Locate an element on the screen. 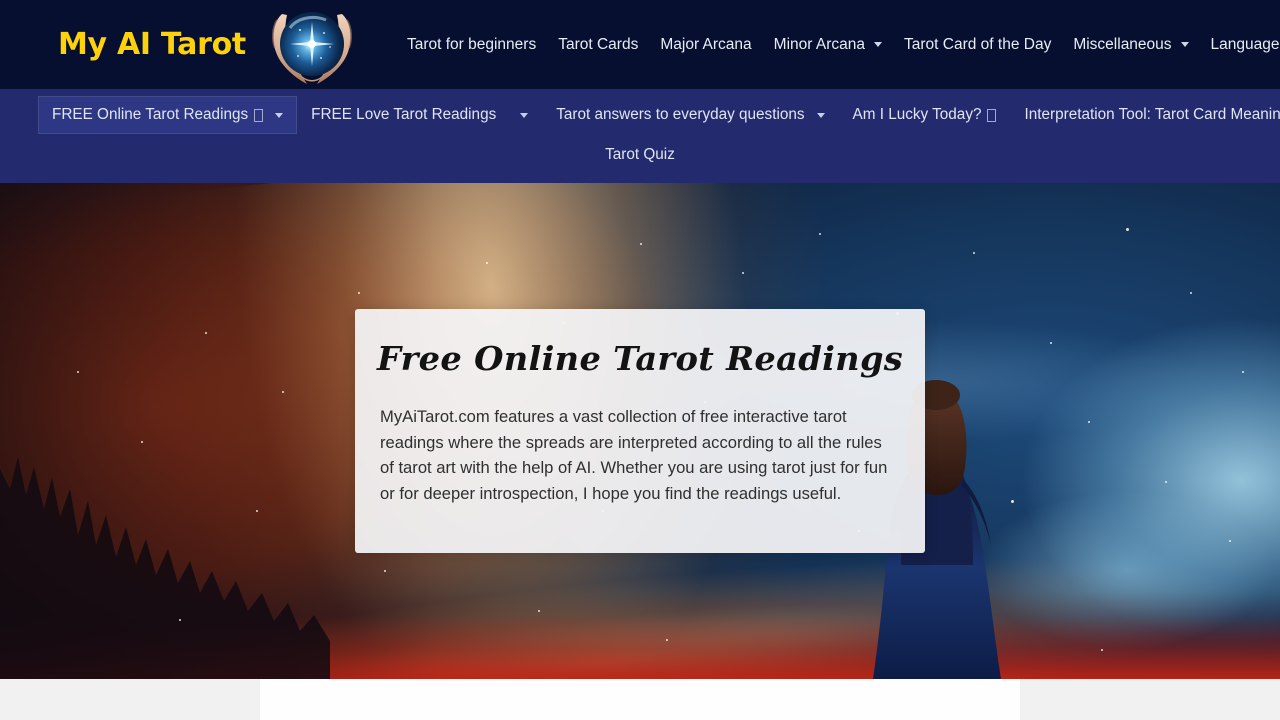 Image resolution: width=1280 pixels, height=720 pixels. nav-label: Language is located at coordinates (1245, 44).